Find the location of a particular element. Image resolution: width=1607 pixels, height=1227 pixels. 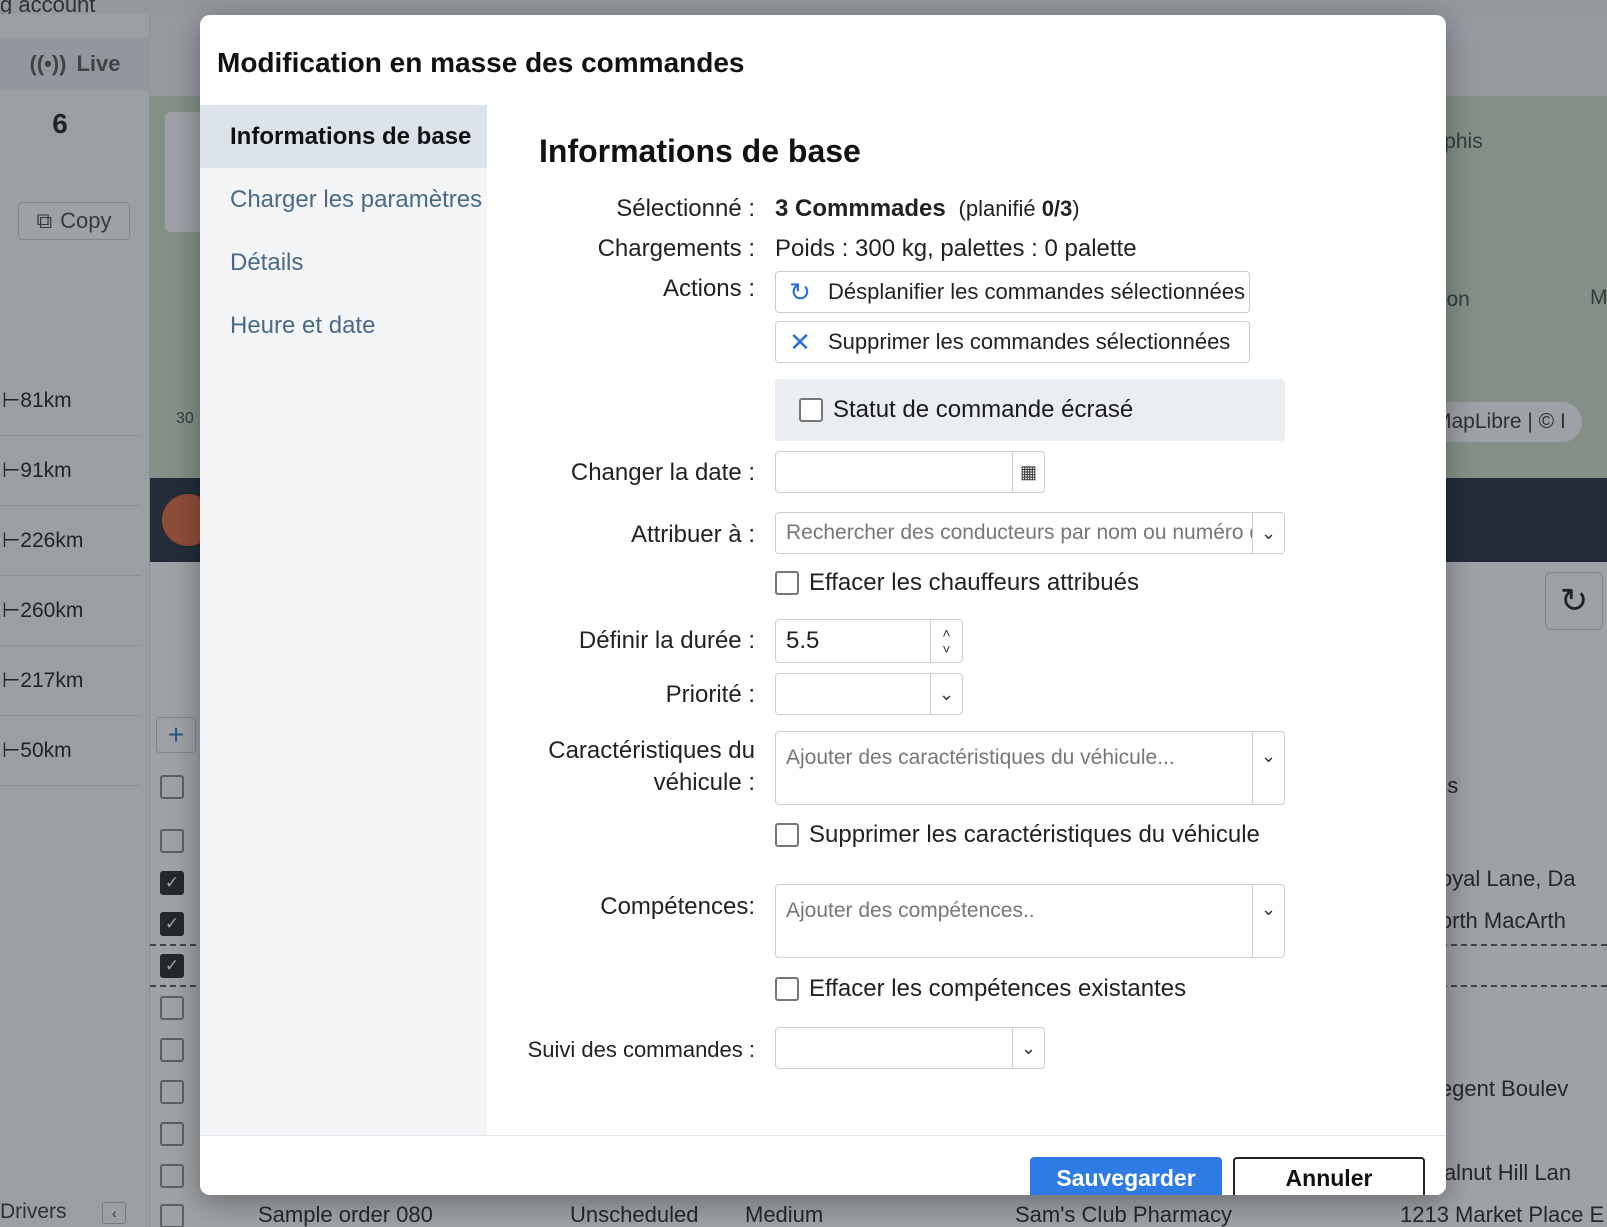

nav-item-basic-info: Informations de base is located at coordinates (343, 136).